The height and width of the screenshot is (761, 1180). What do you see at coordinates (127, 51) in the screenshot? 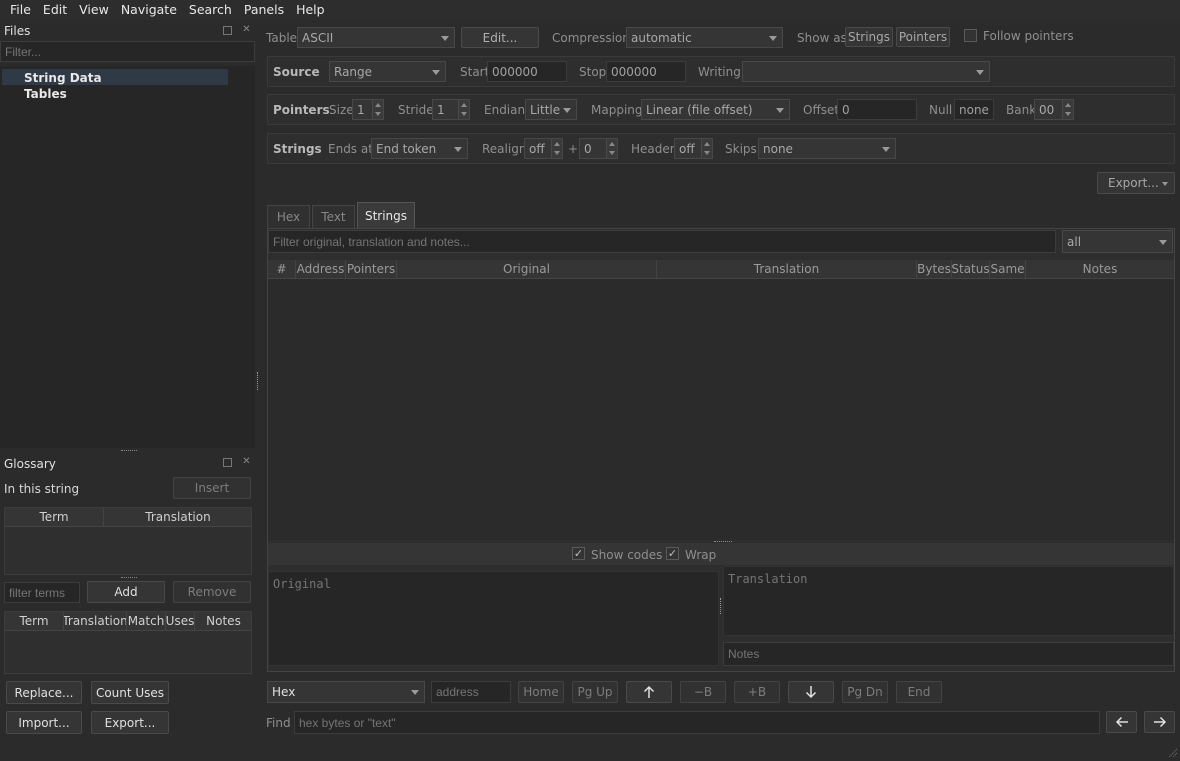
I see `files-filter-input` at bounding box center [127, 51].